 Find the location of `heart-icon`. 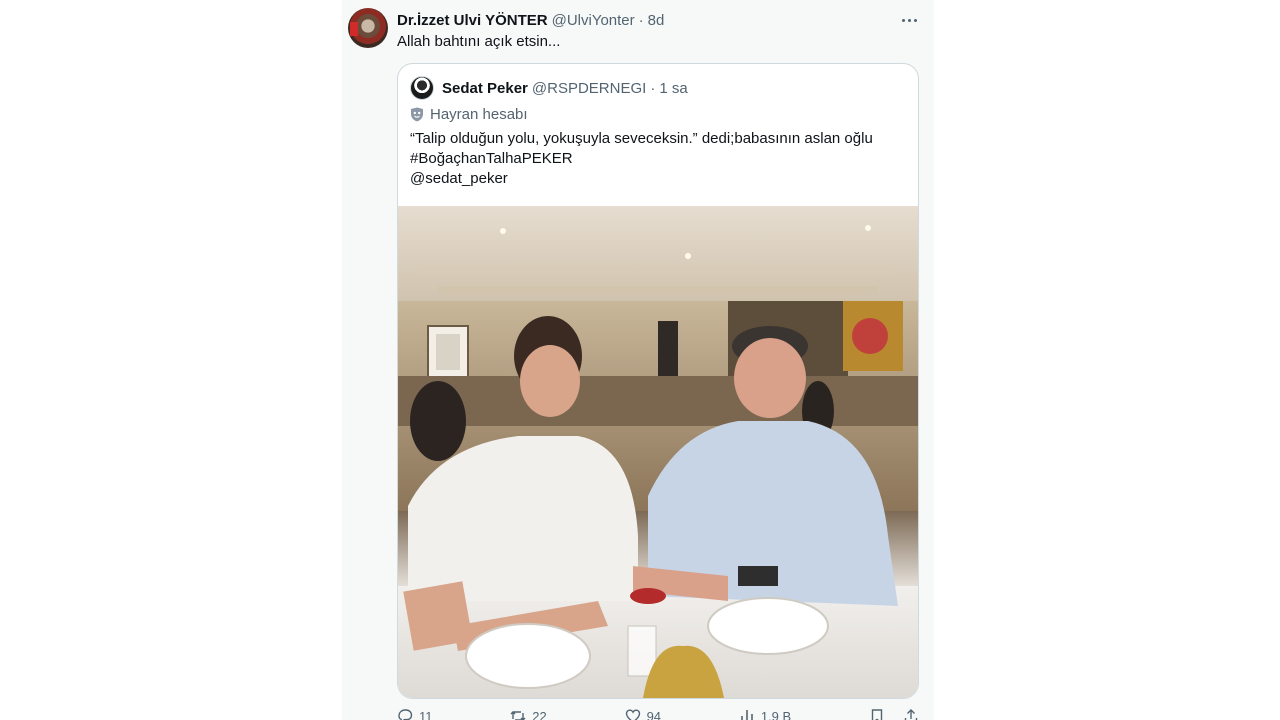

heart-icon is located at coordinates (633, 714).